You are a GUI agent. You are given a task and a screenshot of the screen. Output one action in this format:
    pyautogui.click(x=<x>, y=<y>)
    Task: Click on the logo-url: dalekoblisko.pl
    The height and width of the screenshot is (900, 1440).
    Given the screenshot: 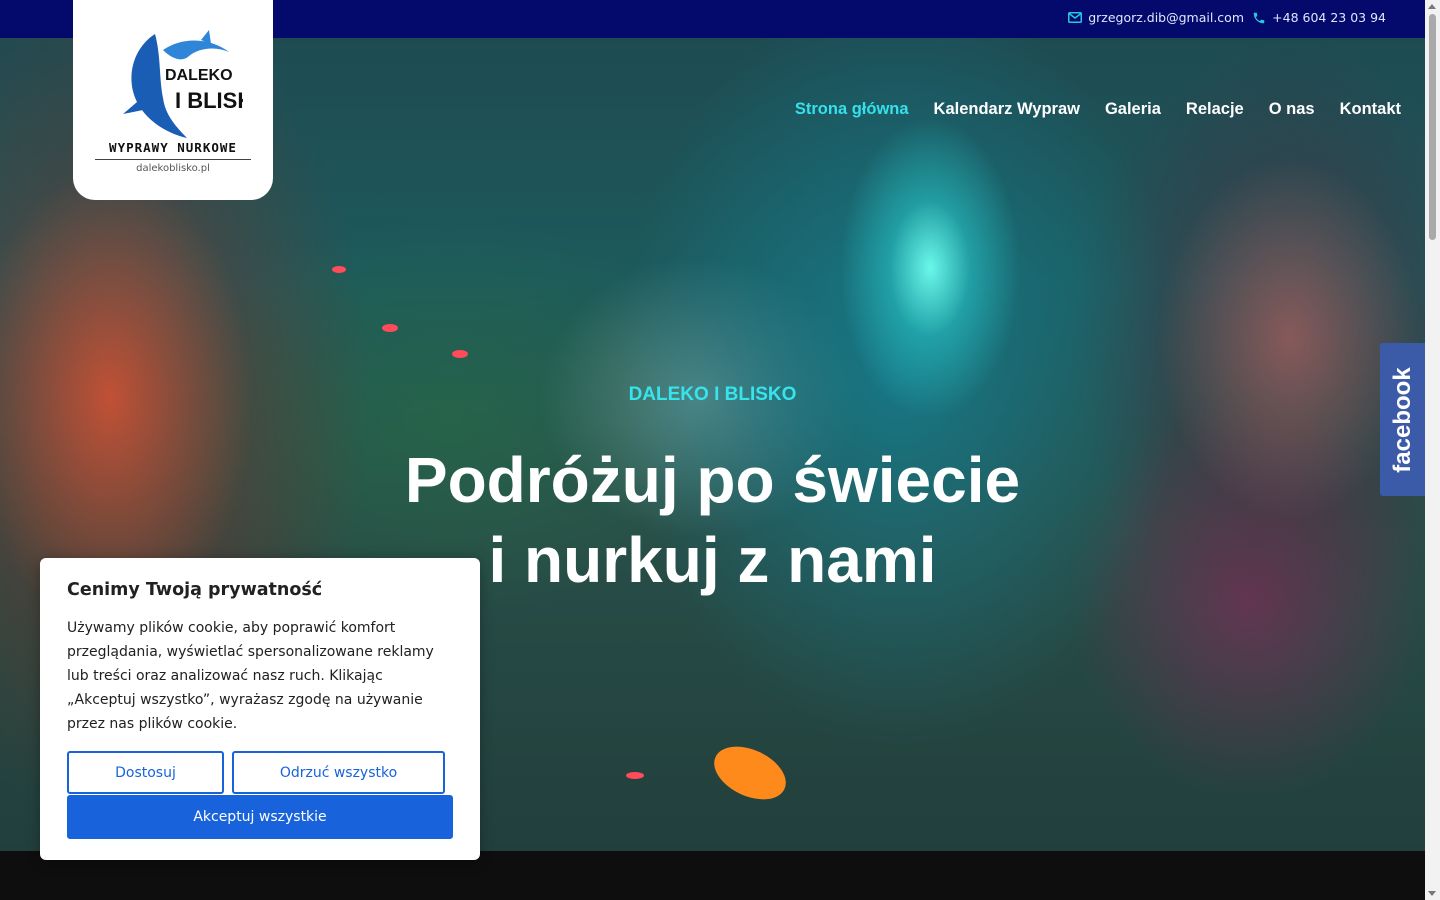 What is the action you would take?
    pyautogui.click(x=173, y=168)
    